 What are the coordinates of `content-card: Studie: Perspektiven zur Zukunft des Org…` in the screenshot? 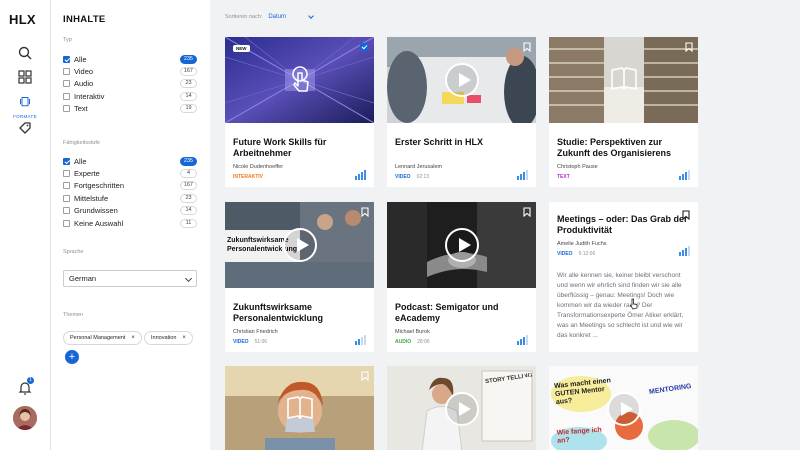 It's located at (623, 112).